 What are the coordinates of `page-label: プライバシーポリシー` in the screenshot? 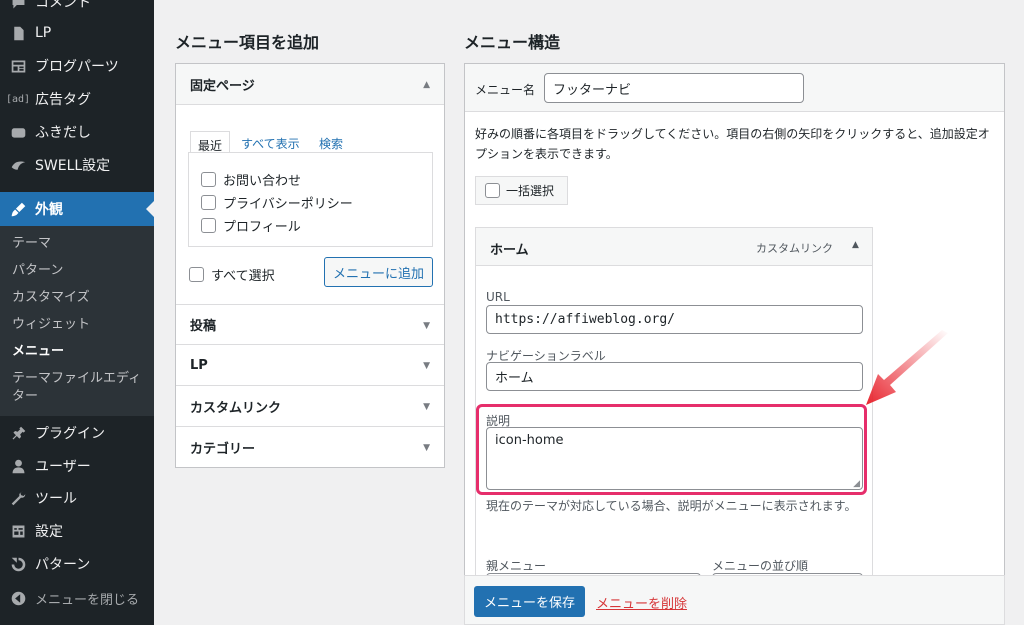 It's located at (288, 204).